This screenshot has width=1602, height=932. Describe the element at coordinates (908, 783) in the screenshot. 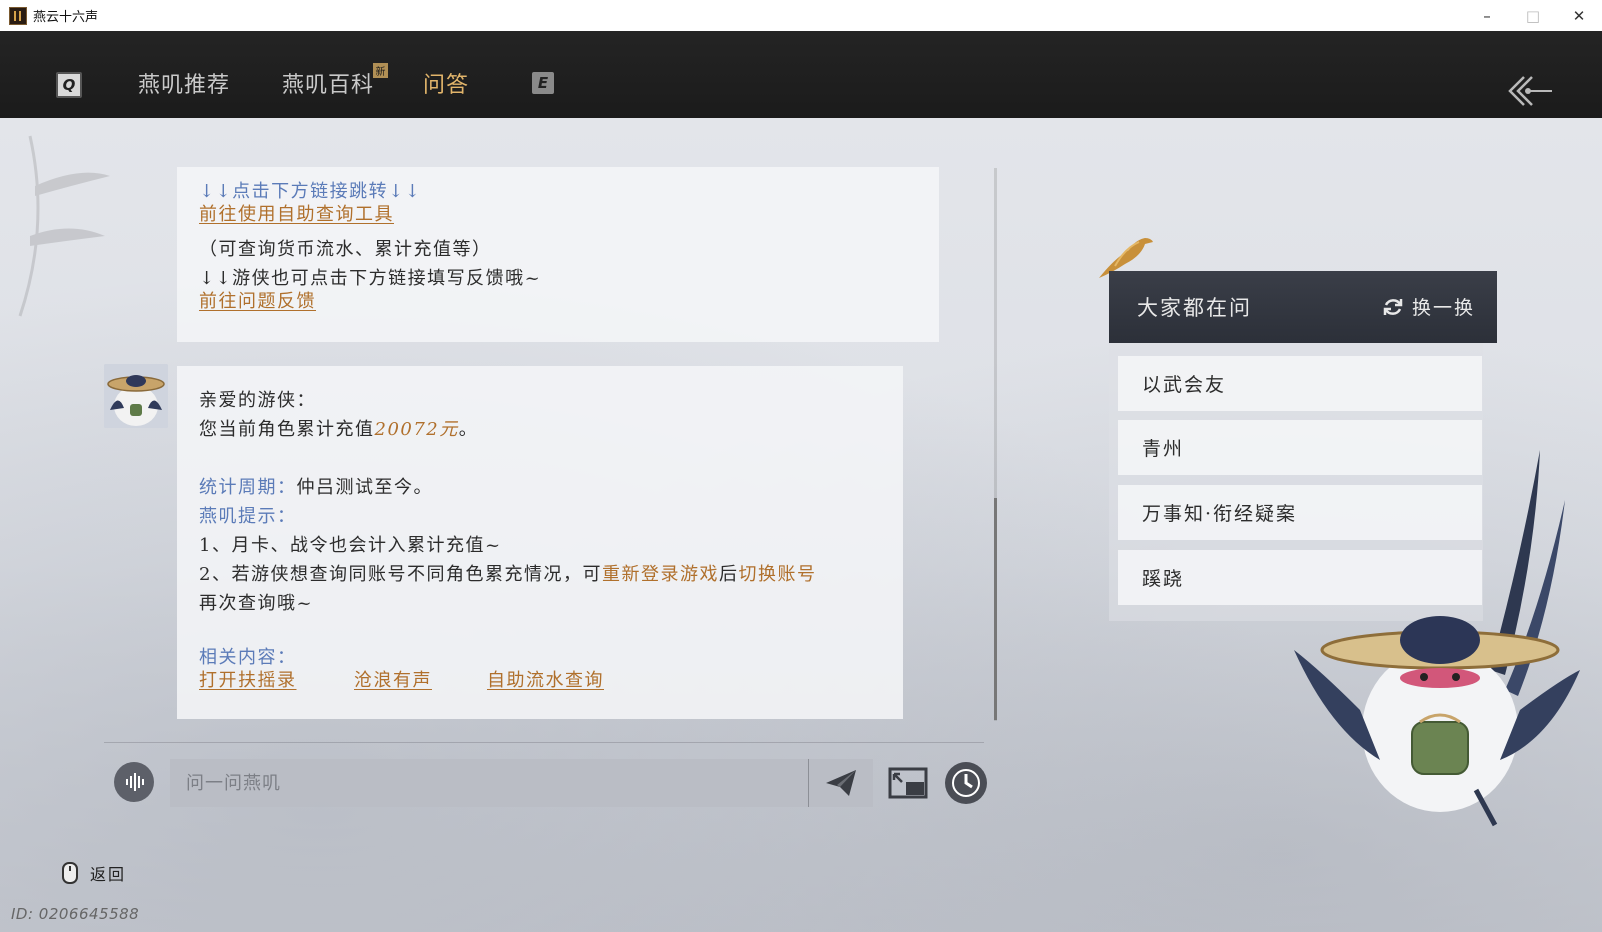

I see `picture-in-picture-icon` at that location.